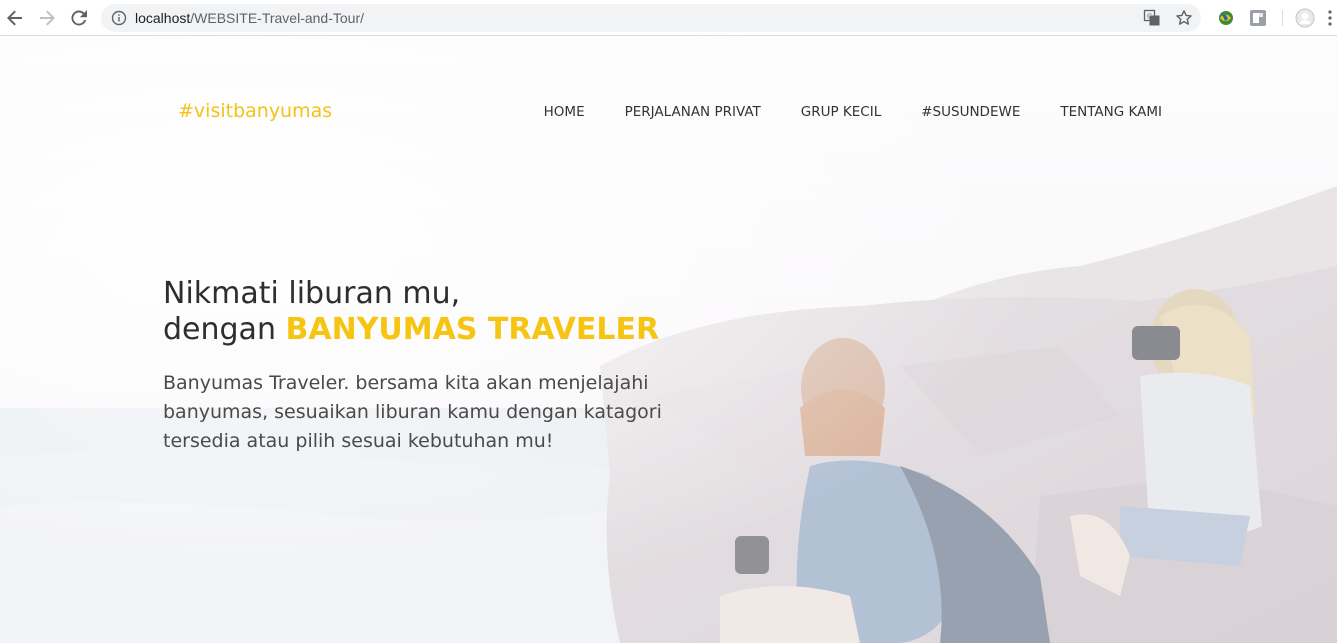 The width and height of the screenshot is (1337, 643). I want to click on site-logo: #visitbanyumas, so click(255, 111).